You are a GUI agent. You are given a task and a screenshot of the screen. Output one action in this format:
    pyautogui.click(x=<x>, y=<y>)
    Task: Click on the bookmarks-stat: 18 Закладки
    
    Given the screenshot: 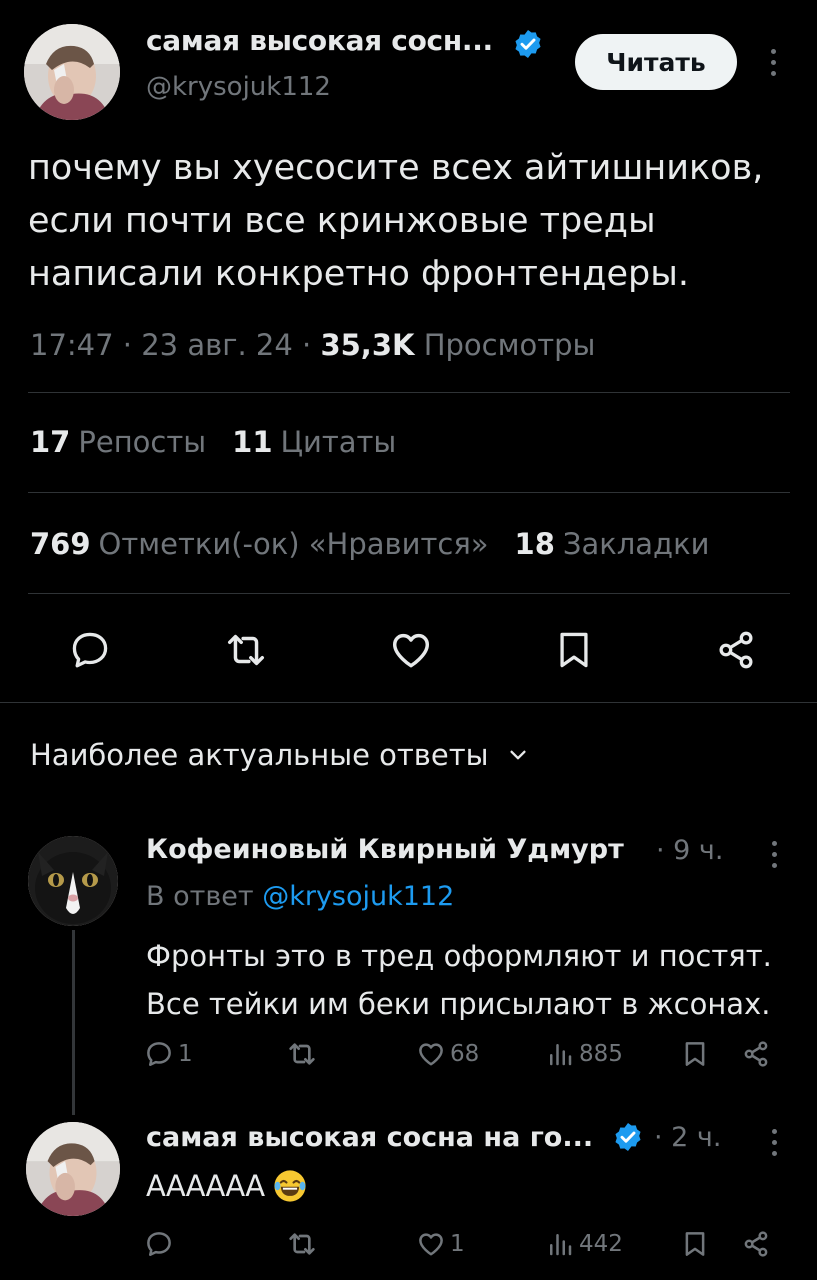 What is the action you would take?
    pyautogui.click(x=612, y=544)
    